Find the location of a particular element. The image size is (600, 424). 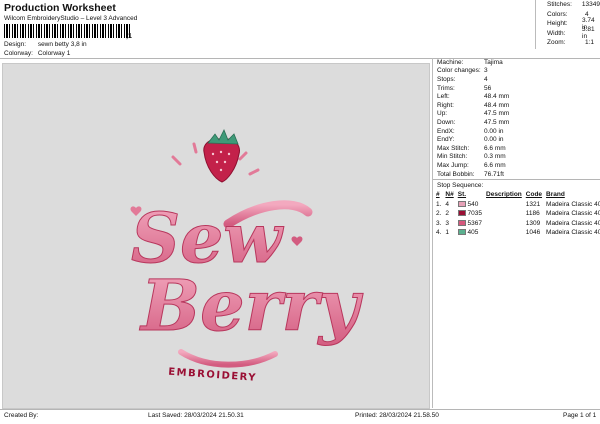

info-value: 6.6 mm is located at coordinates (495, 165).